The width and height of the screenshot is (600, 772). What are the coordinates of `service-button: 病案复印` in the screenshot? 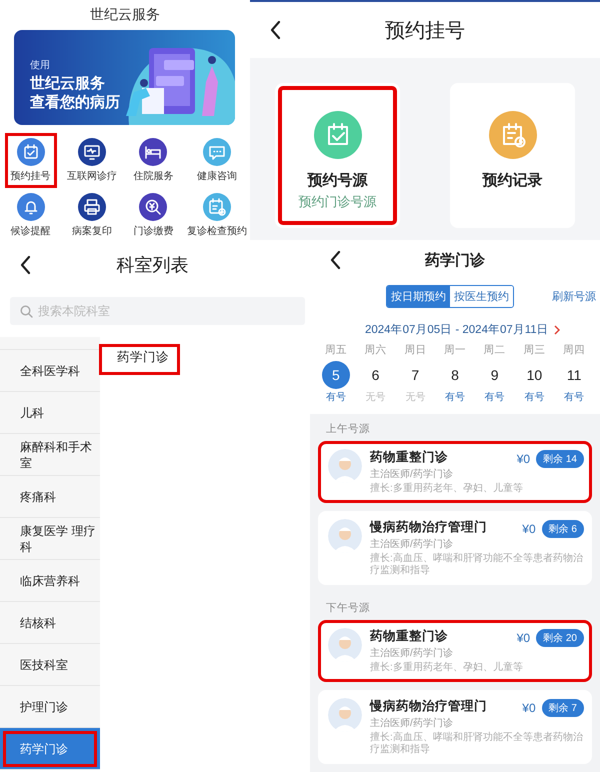 It's located at (91, 215).